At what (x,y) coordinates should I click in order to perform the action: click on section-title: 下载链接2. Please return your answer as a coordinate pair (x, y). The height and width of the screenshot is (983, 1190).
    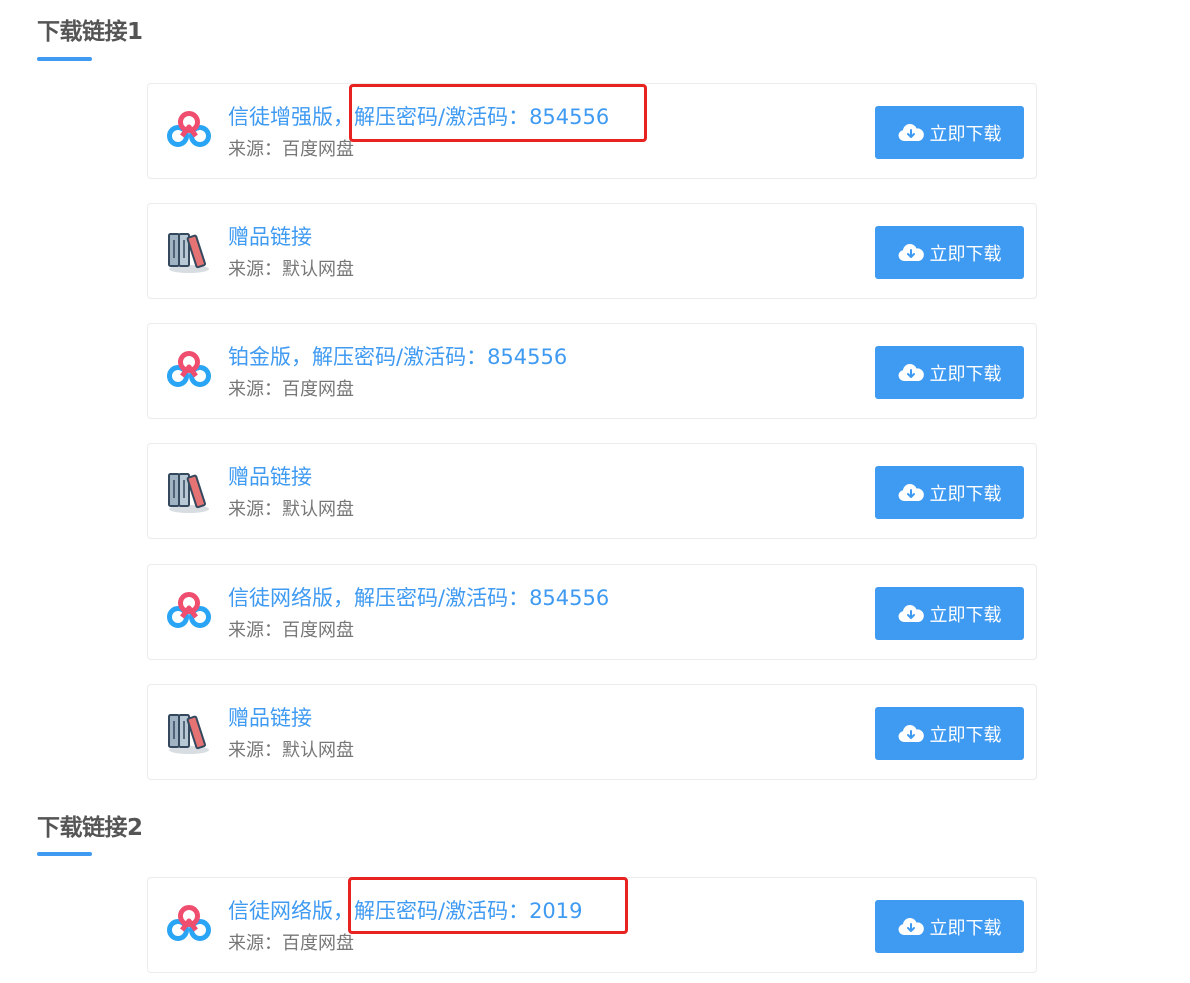
    Looking at the image, I should click on (90, 828).